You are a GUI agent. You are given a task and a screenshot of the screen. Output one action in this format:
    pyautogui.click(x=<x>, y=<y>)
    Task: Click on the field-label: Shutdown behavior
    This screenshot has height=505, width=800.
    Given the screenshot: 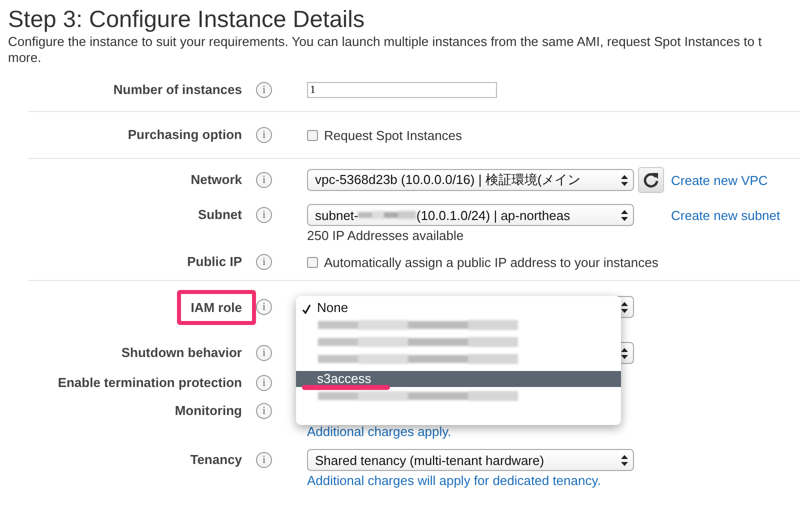 What is the action you would take?
    pyautogui.click(x=181, y=352)
    